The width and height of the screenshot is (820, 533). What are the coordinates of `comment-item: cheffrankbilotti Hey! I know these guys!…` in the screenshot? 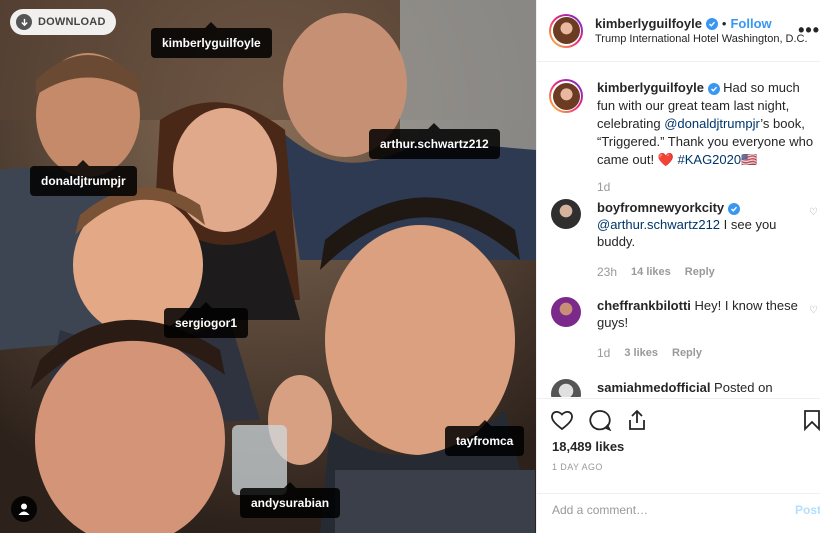 It's located at (685, 329).